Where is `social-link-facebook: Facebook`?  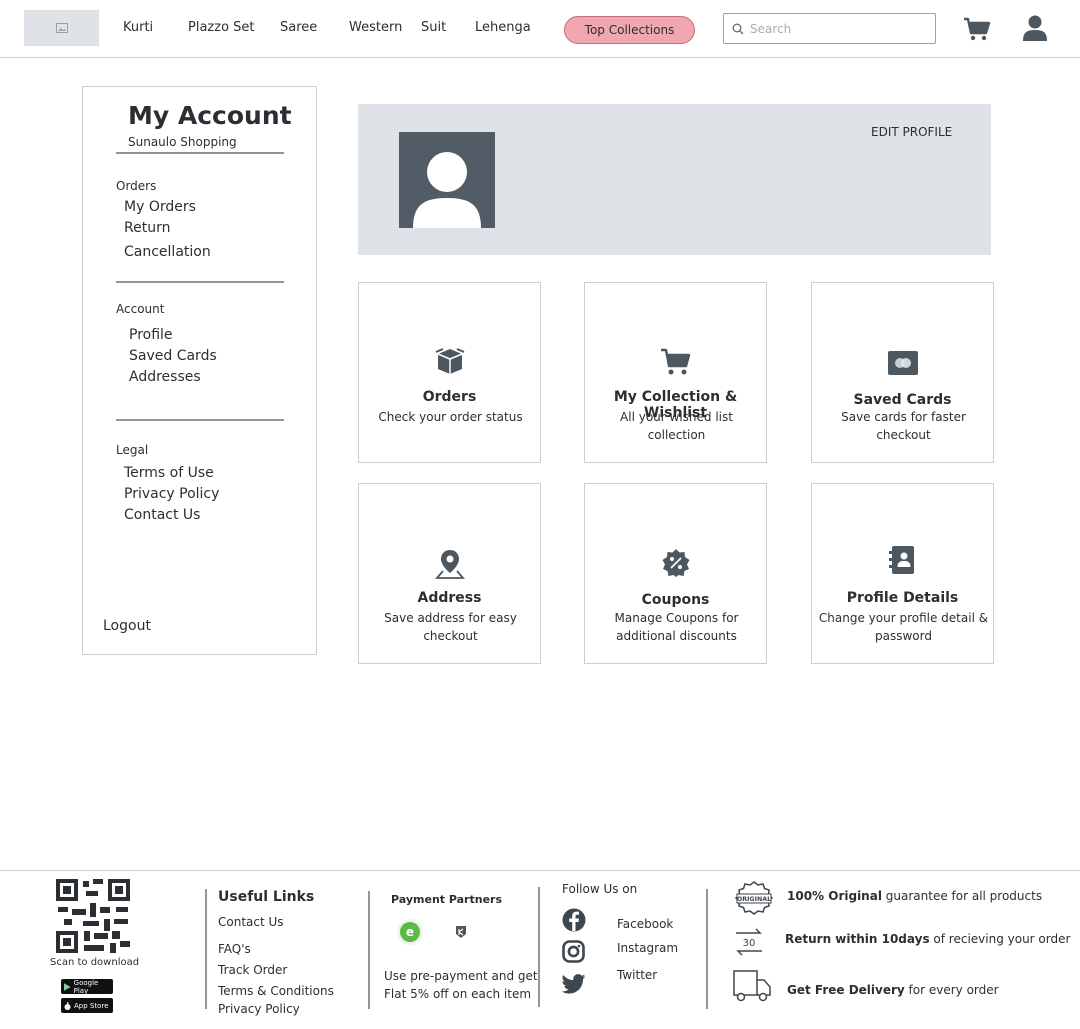 social-link-facebook: Facebook is located at coordinates (645, 924).